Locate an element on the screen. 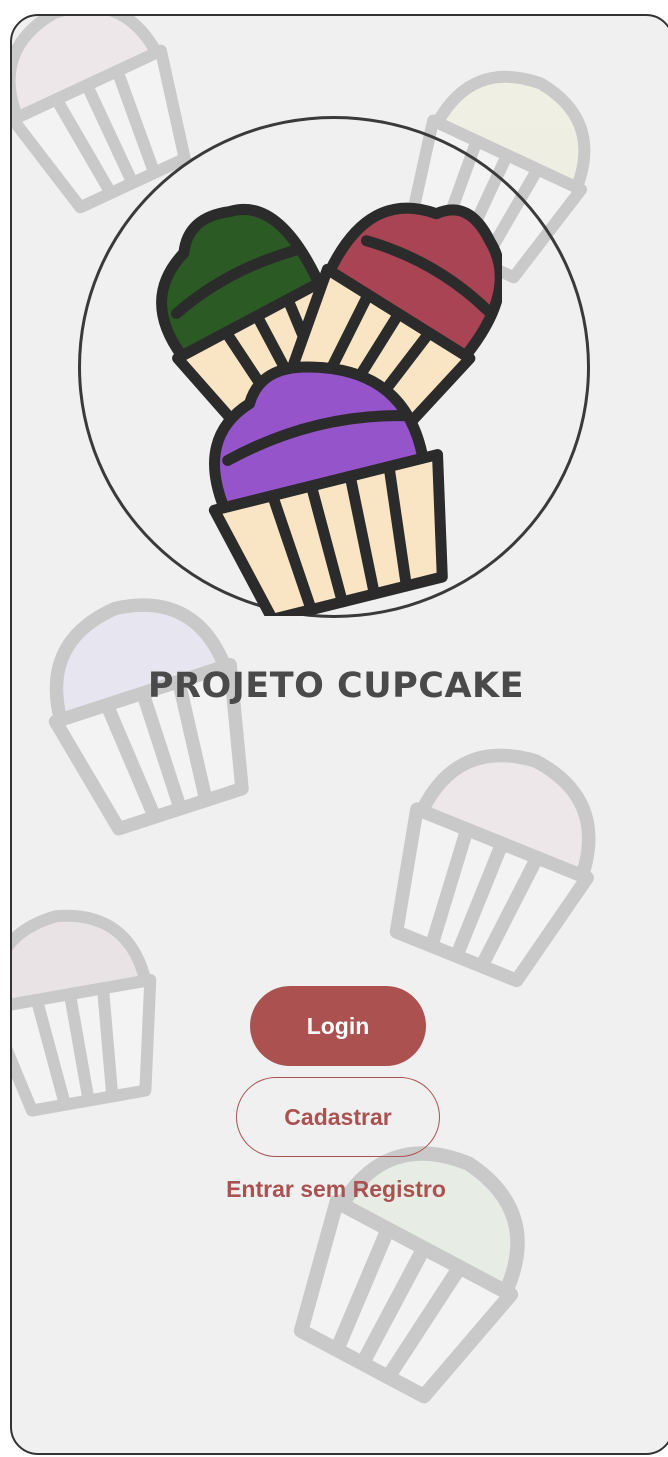 The height and width of the screenshot is (1457, 668). login-button: Login is located at coordinates (338, 1026).